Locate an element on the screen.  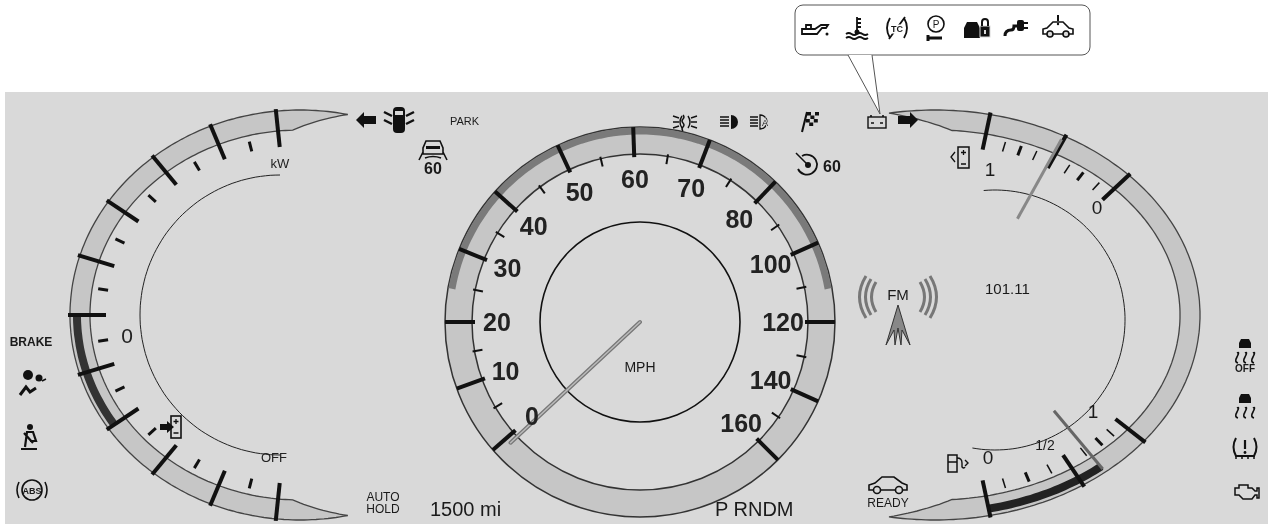
airbag-icon is located at coordinates (32, 383).